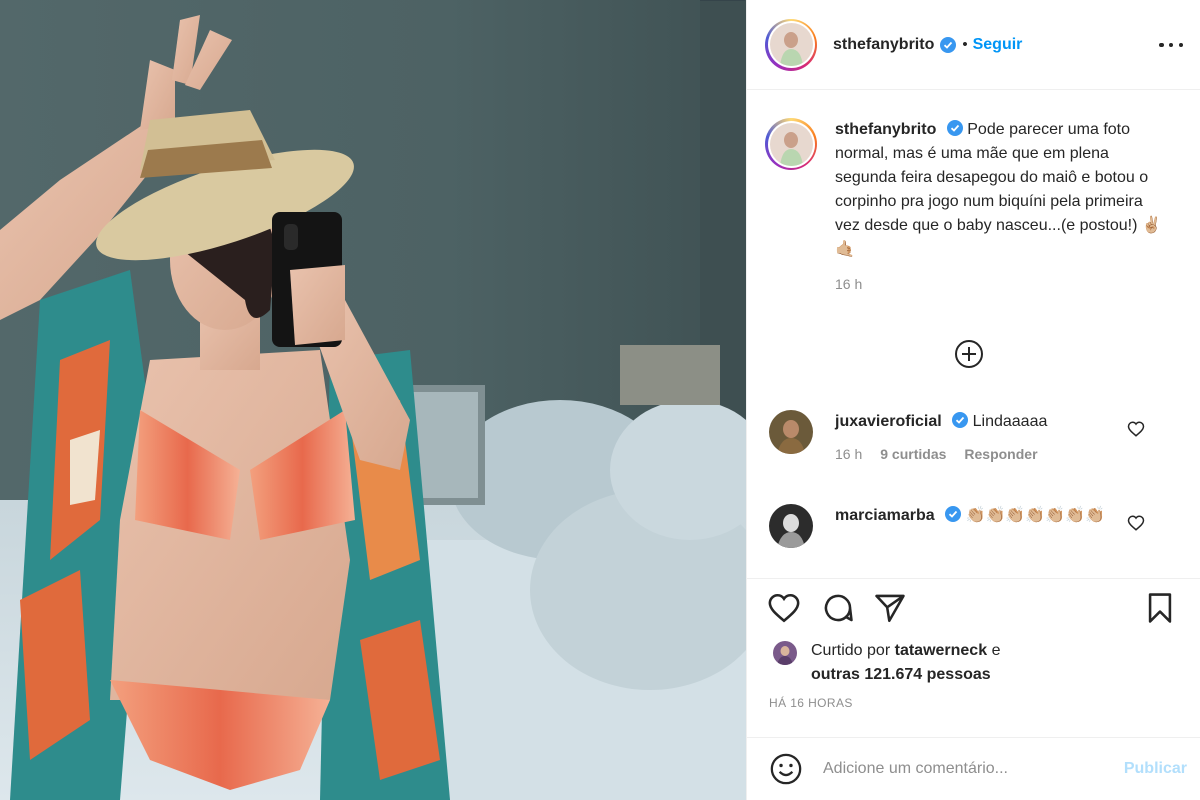 This screenshot has height=800, width=1200. What do you see at coordinates (883, 45) in the screenshot?
I see `author-username: sthefanybrito` at bounding box center [883, 45].